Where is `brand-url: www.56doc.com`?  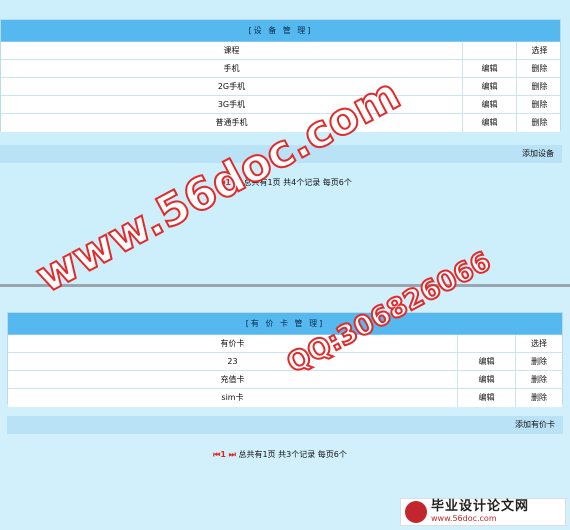 brand-url: www.56doc.com is located at coordinates (464, 518).